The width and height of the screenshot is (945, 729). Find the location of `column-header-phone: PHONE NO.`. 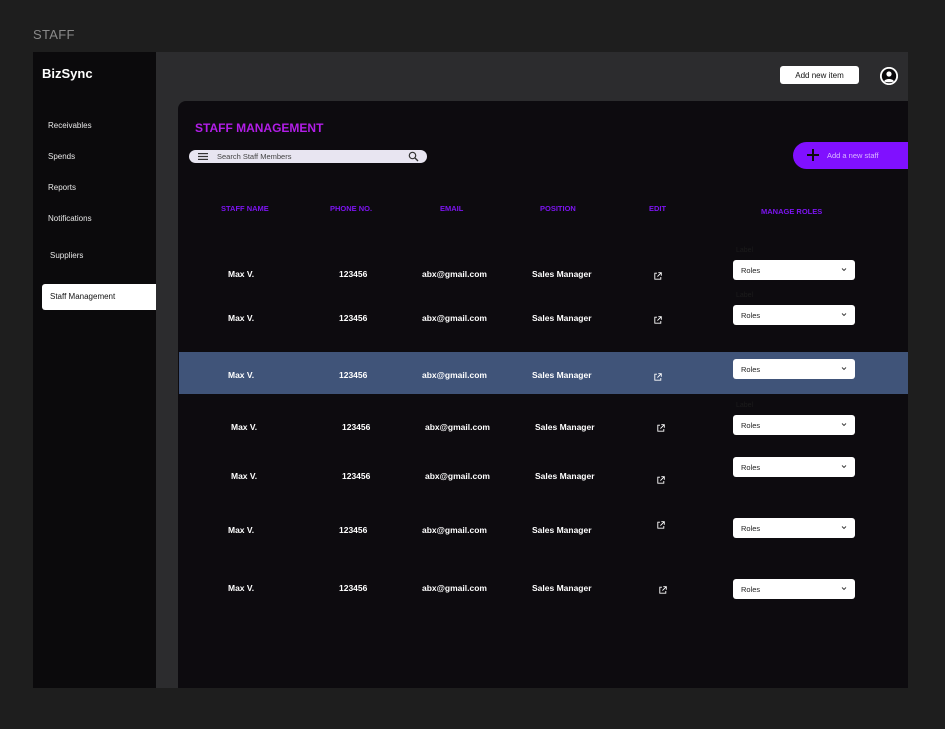

column-header-phone: PHONE NO. is located at coordinates (351, 208).